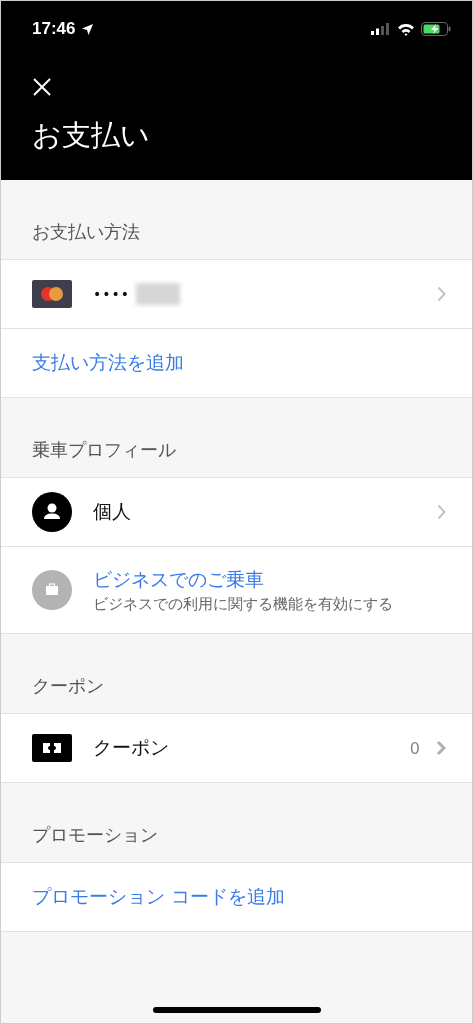 This screenshot has width=473, height=1024. Describe the element at coordinates (131, 747) in the screenshot. I see `coupon-label: クーポン` at that location.